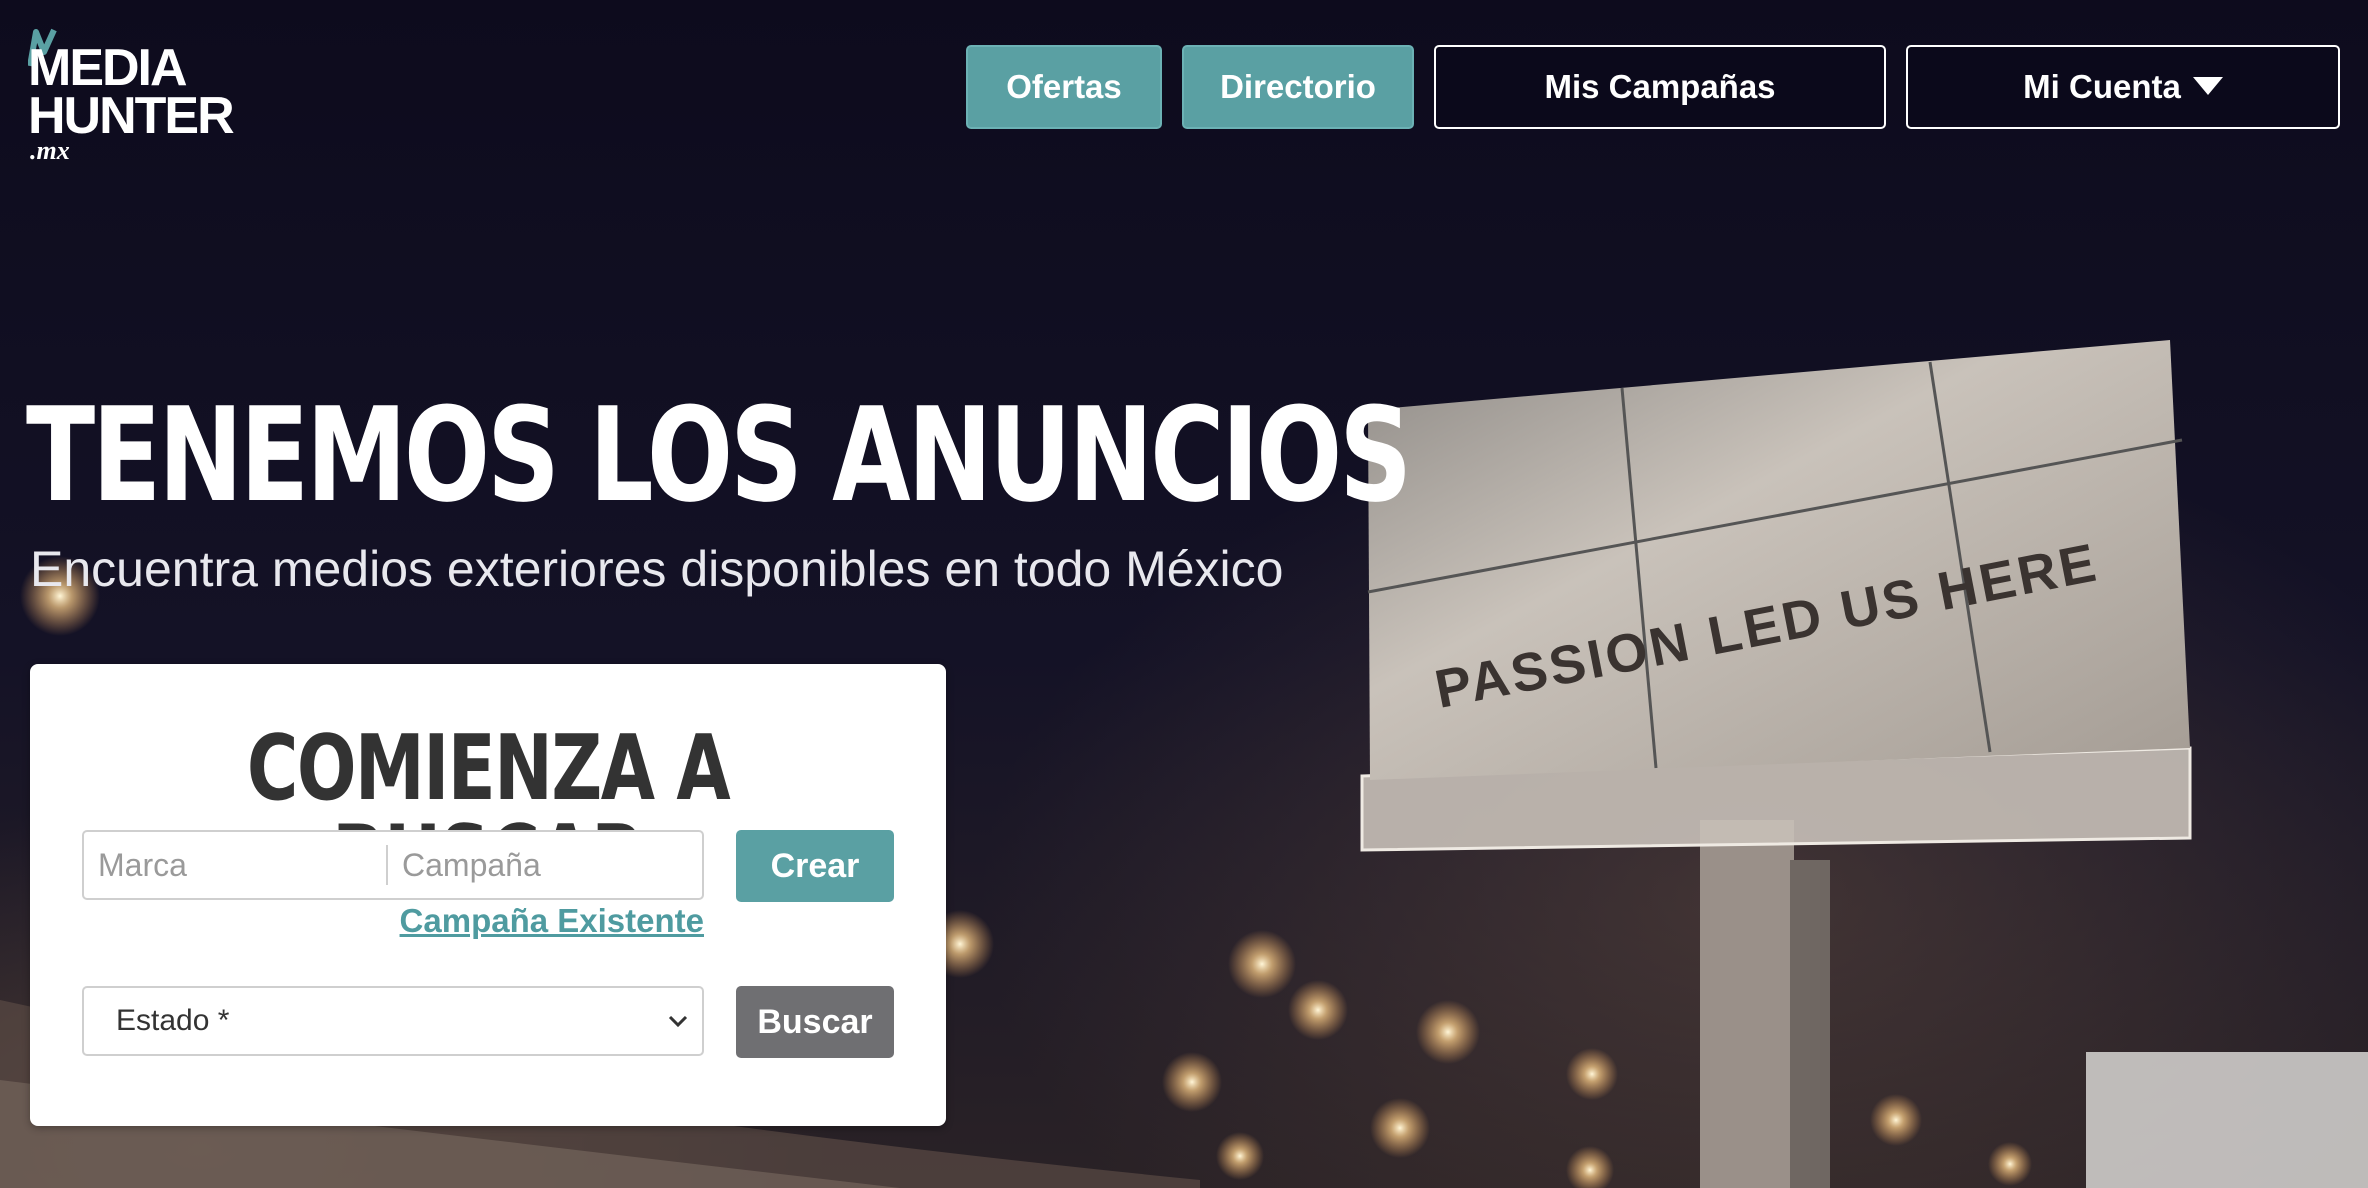  Describe the element at coordinates (235, 865) in the screenshot. I see `marca-input` at that location.